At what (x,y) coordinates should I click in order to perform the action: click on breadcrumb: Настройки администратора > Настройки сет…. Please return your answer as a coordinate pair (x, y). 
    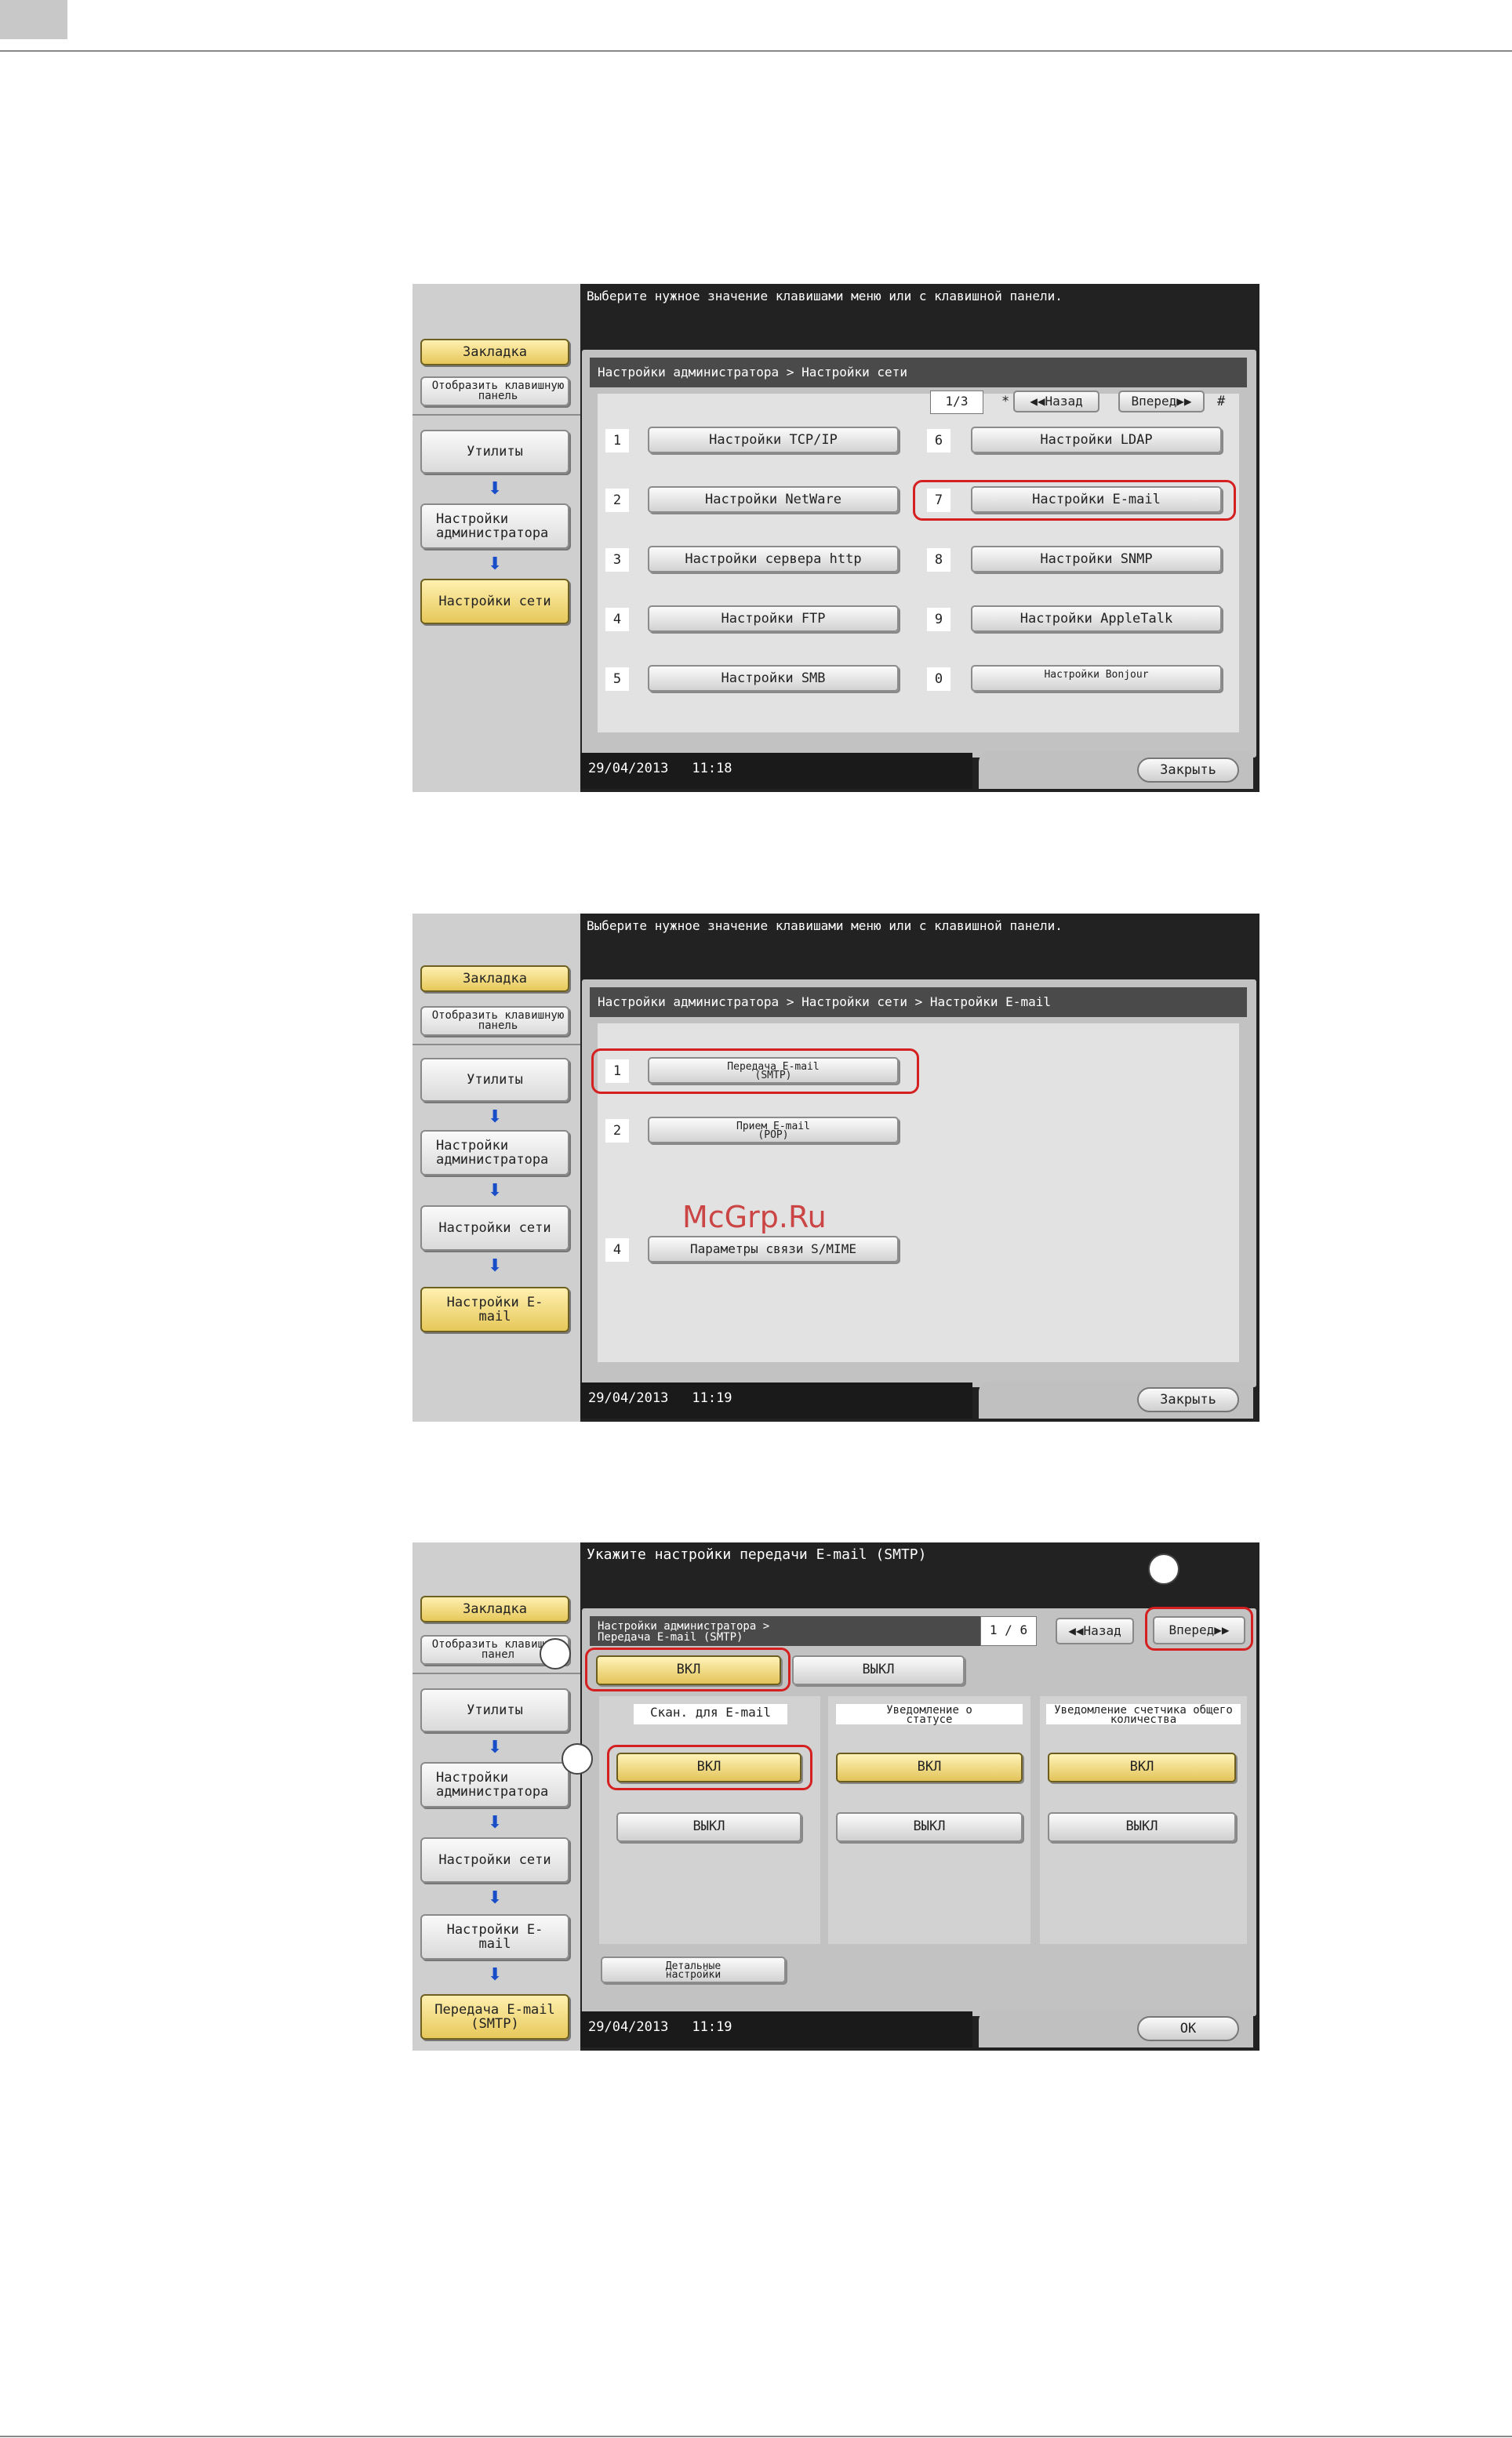
    Looking at the image, I should click on (918, 373).